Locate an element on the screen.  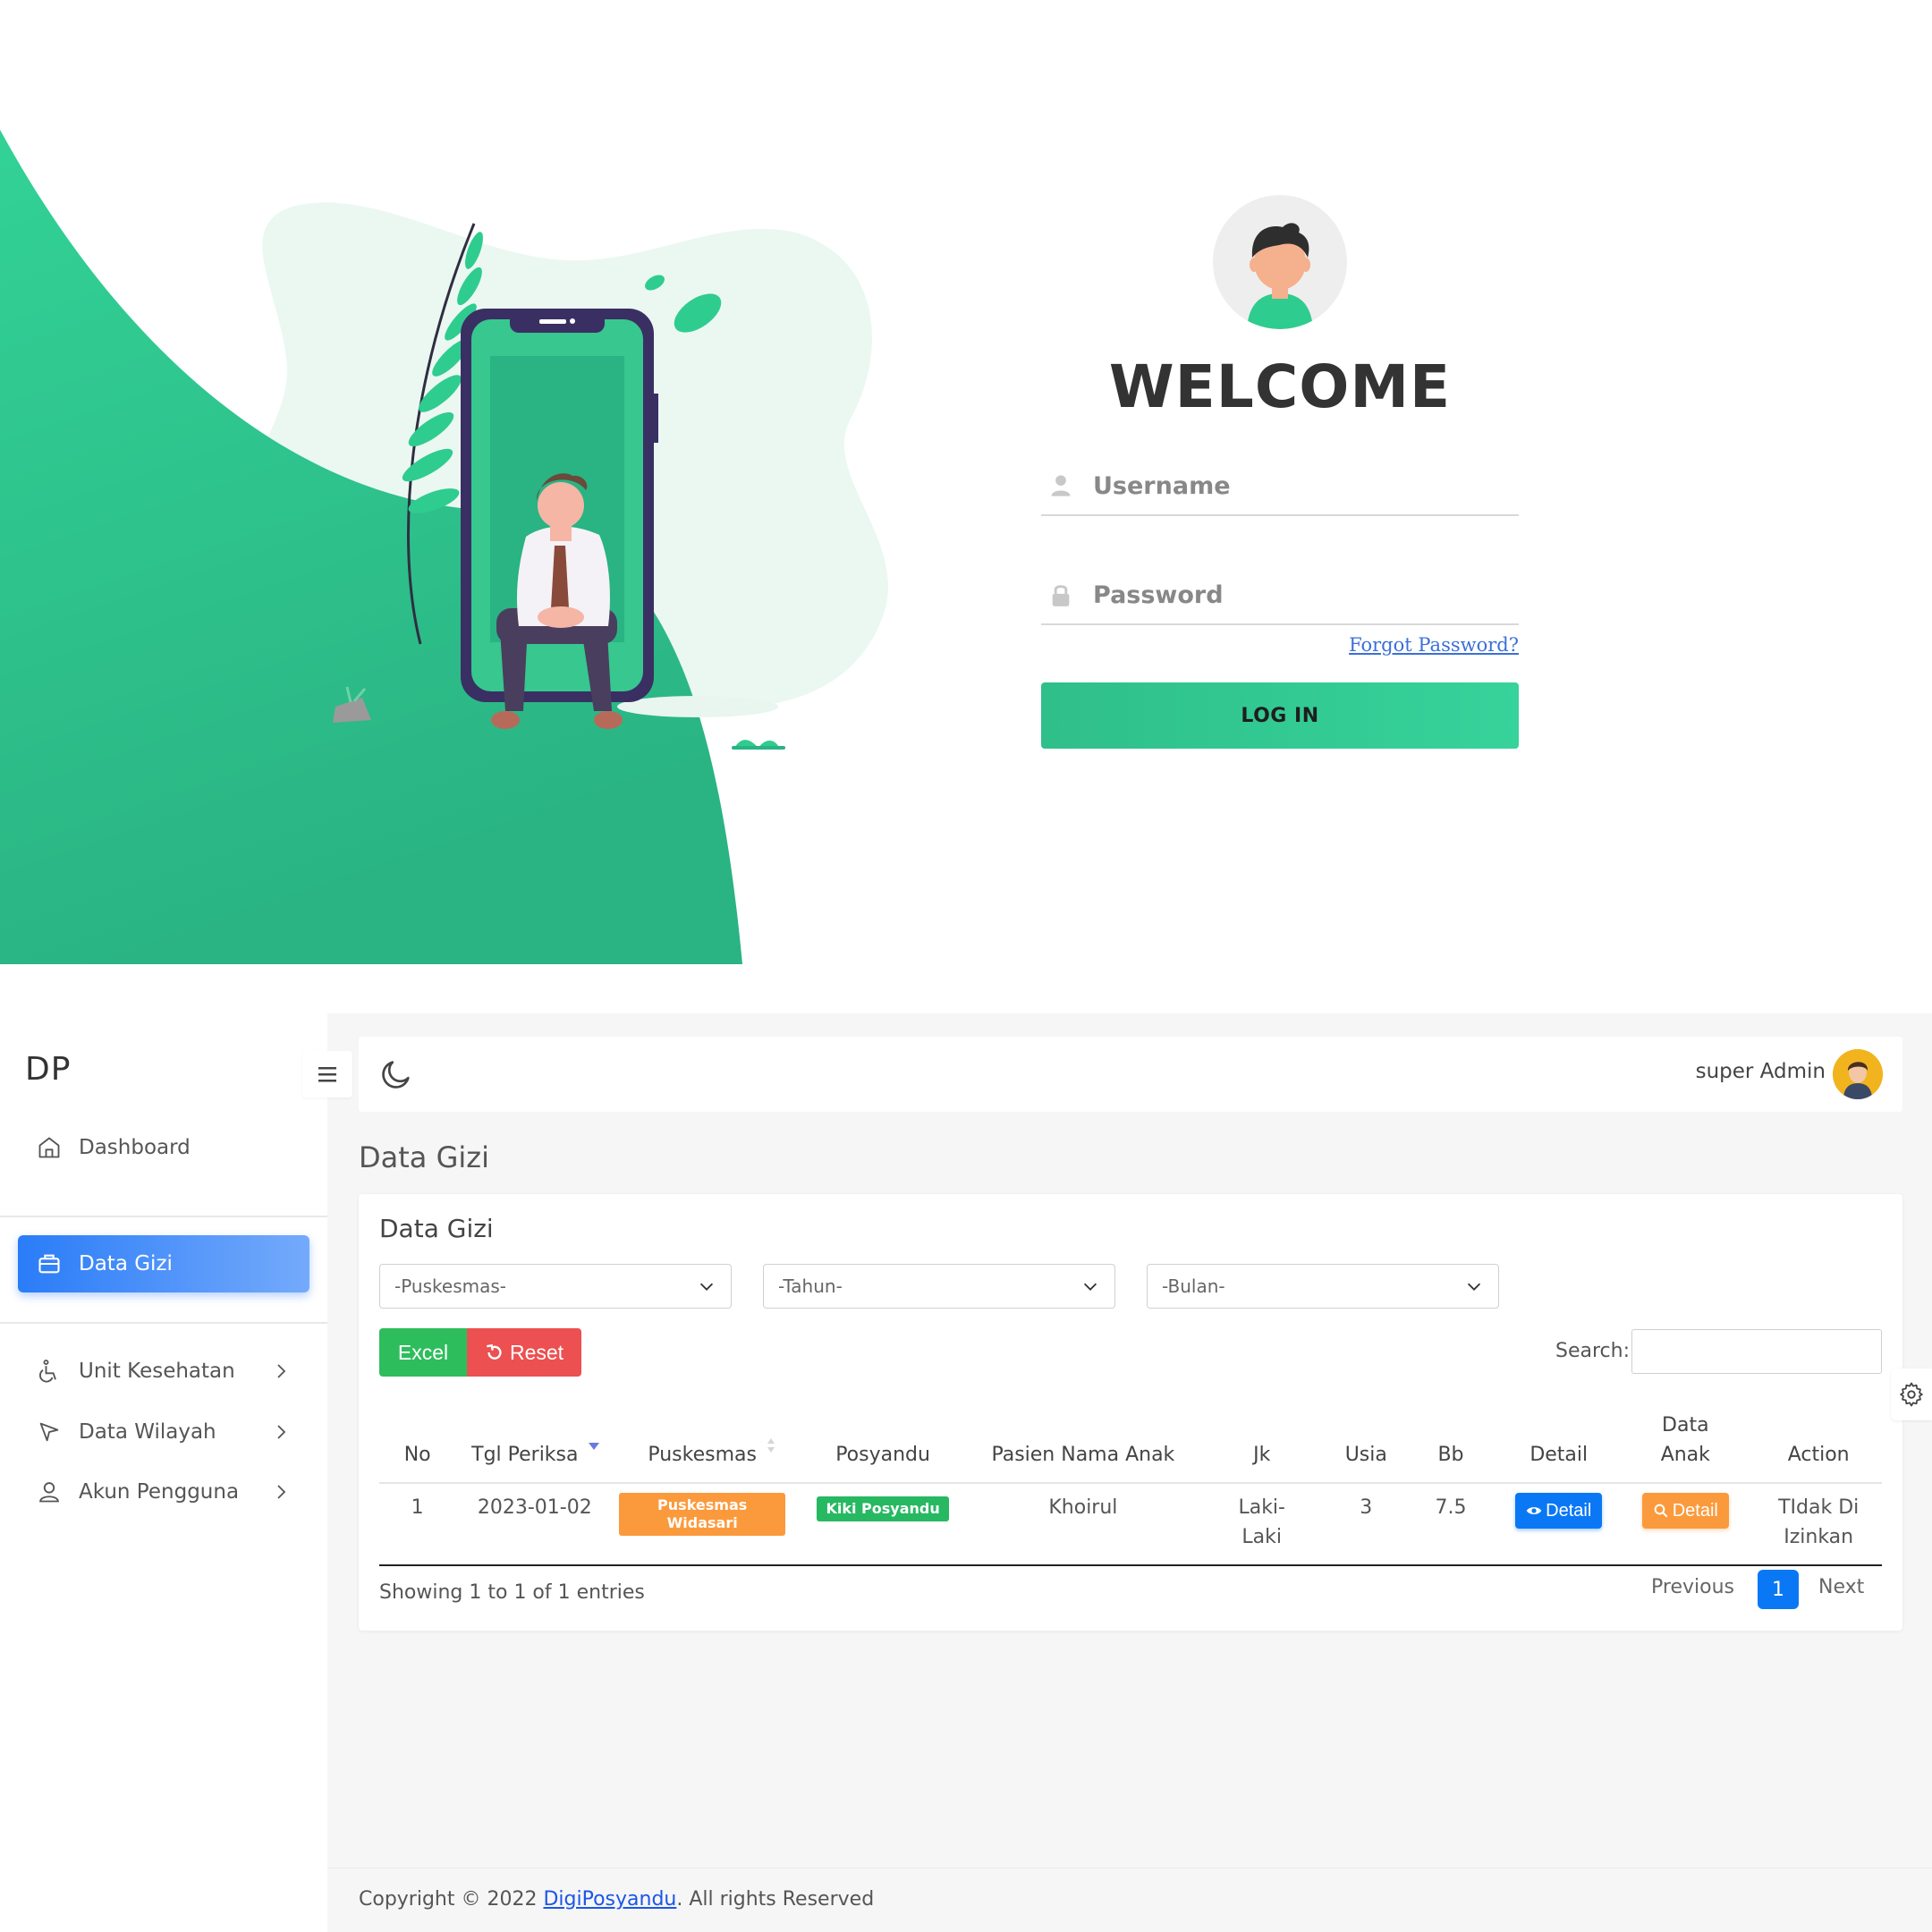
sidebar-item-label: Dashboard is located at coordinates (135, 1147).